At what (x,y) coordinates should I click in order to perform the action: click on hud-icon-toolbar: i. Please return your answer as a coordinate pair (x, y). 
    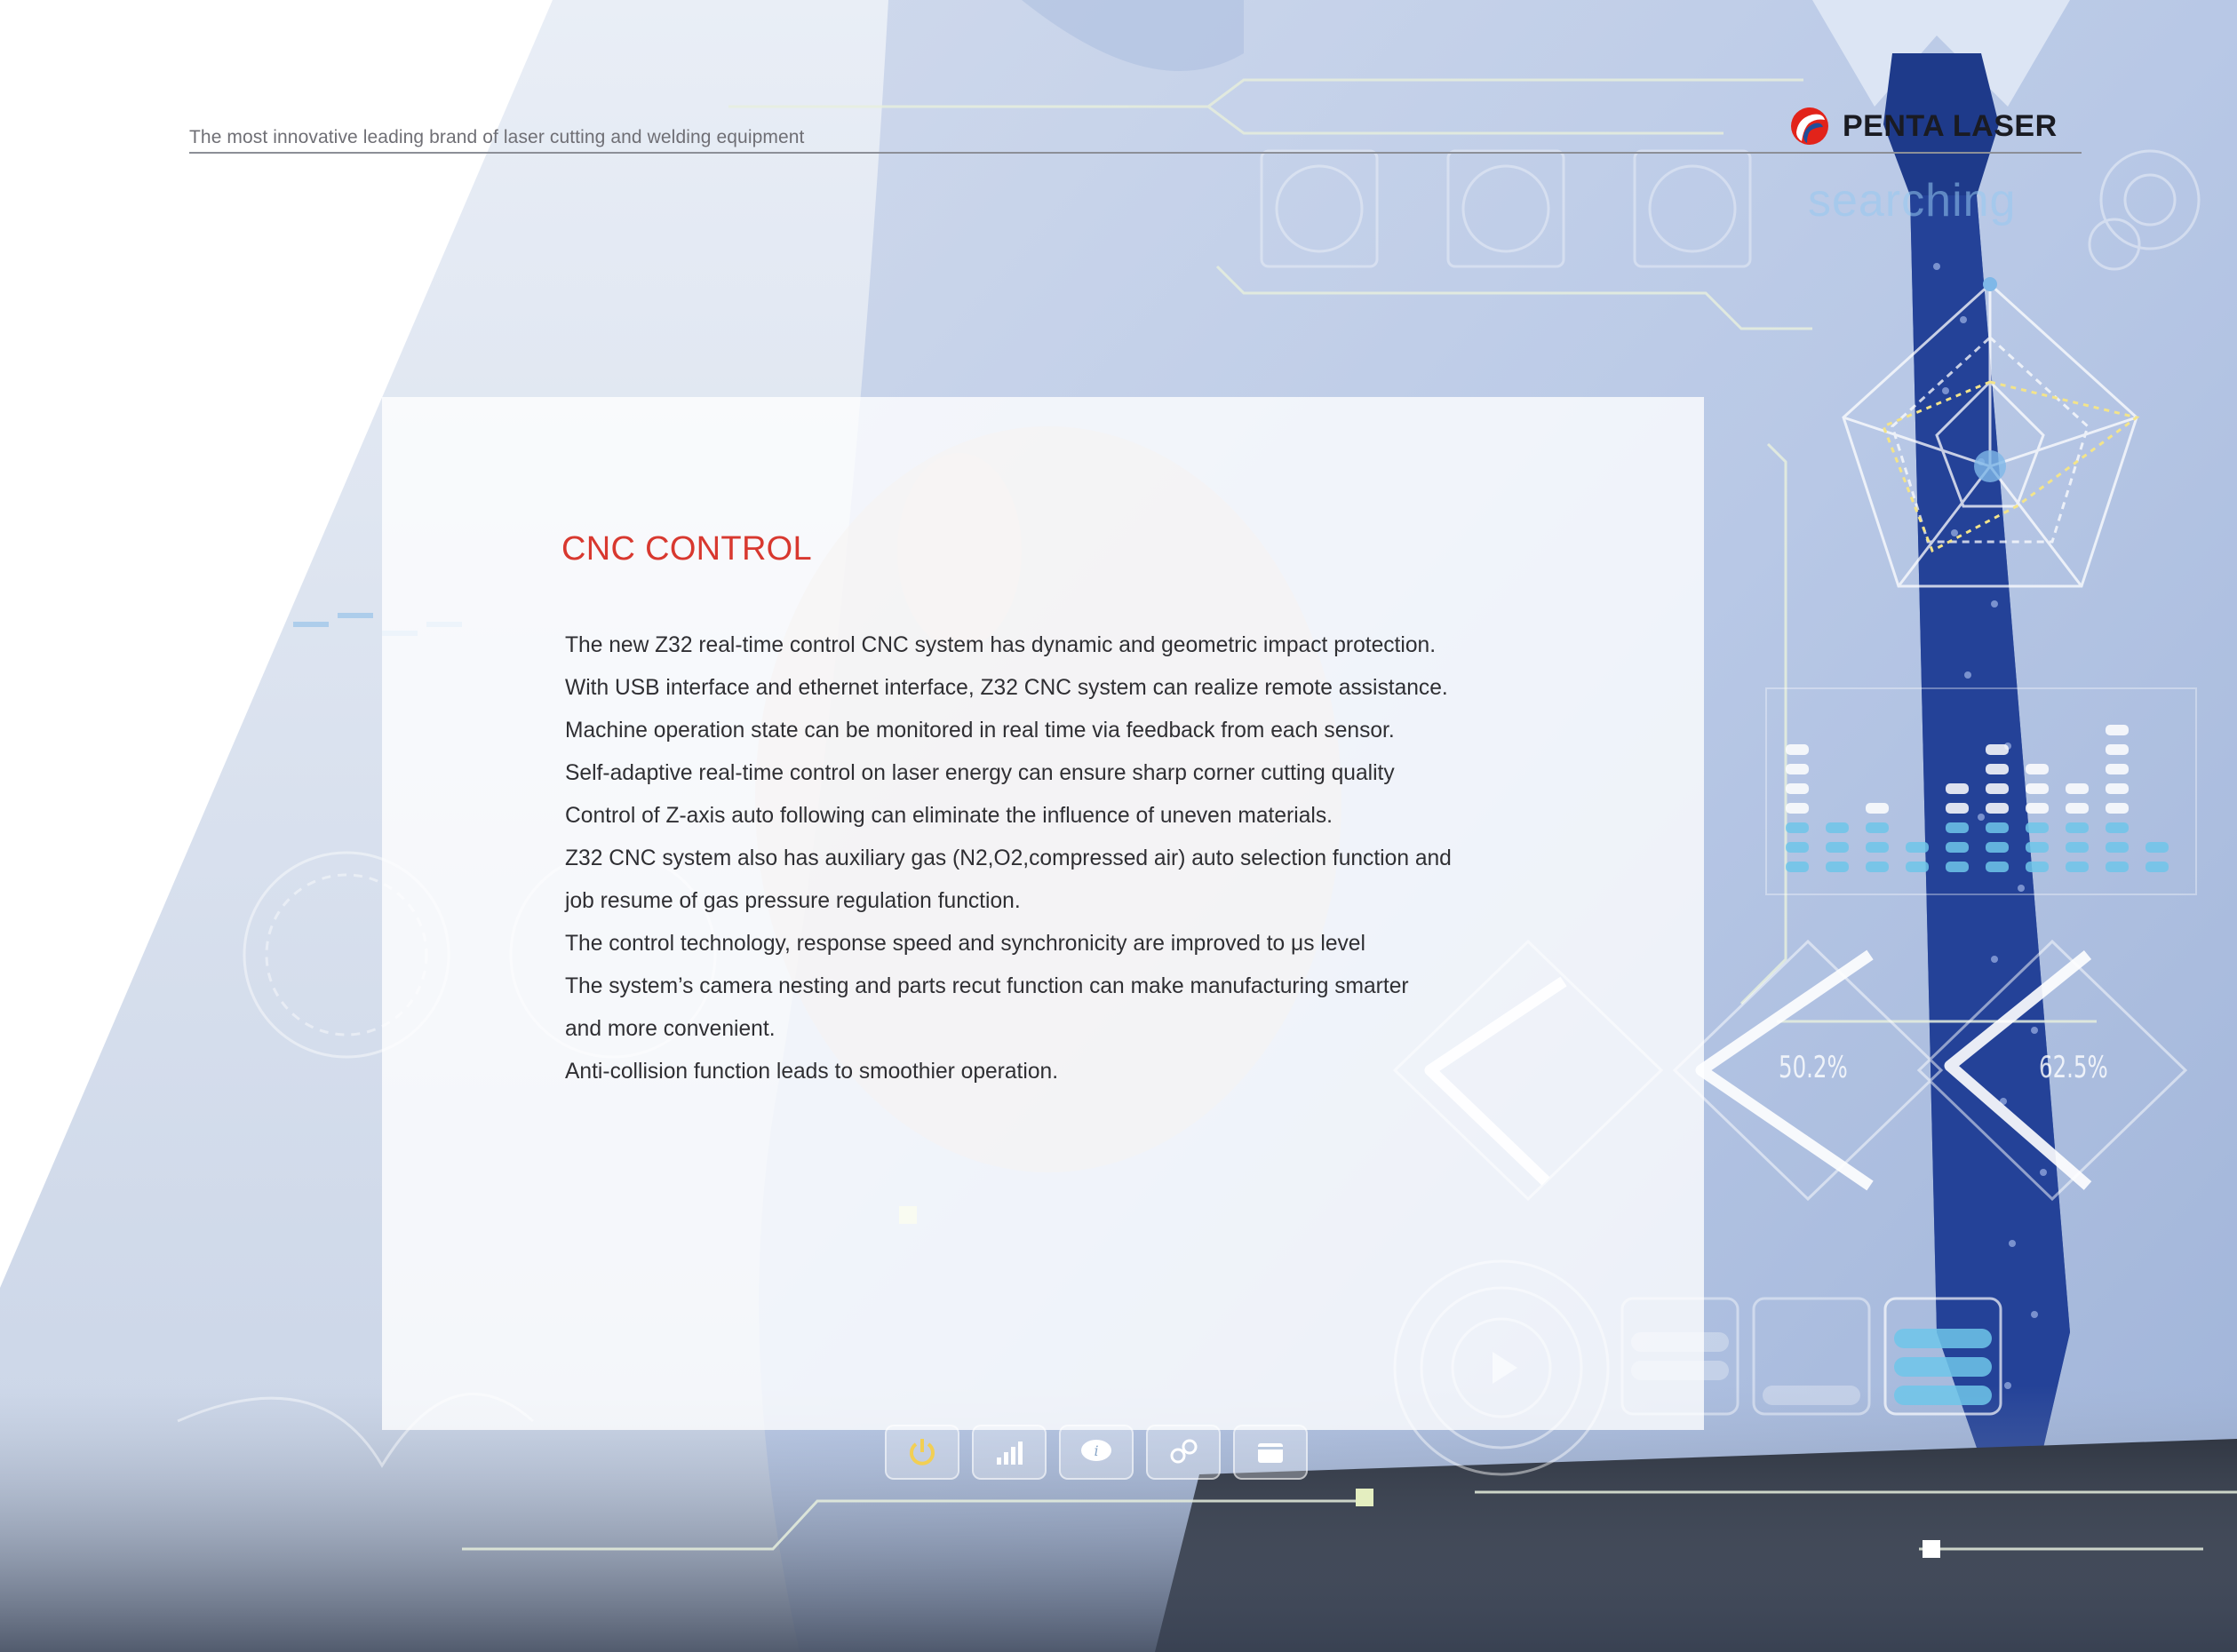
    Looking at the image, I should click on (1096, 1452).